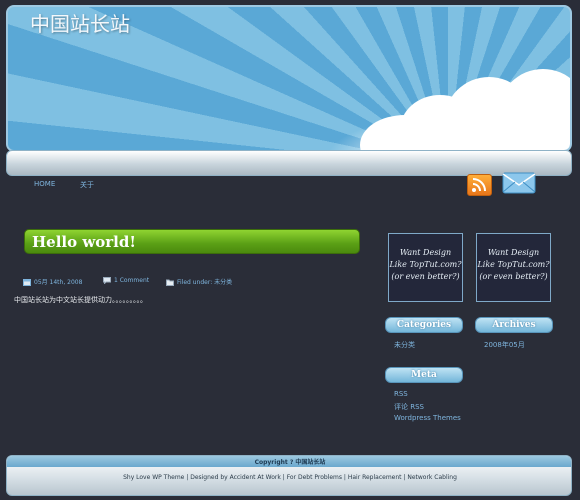 This screenshot has width=580, height=500. Describe the element at coordinates (170, 282) in the screenshot. I see `folder-icon` at that location.